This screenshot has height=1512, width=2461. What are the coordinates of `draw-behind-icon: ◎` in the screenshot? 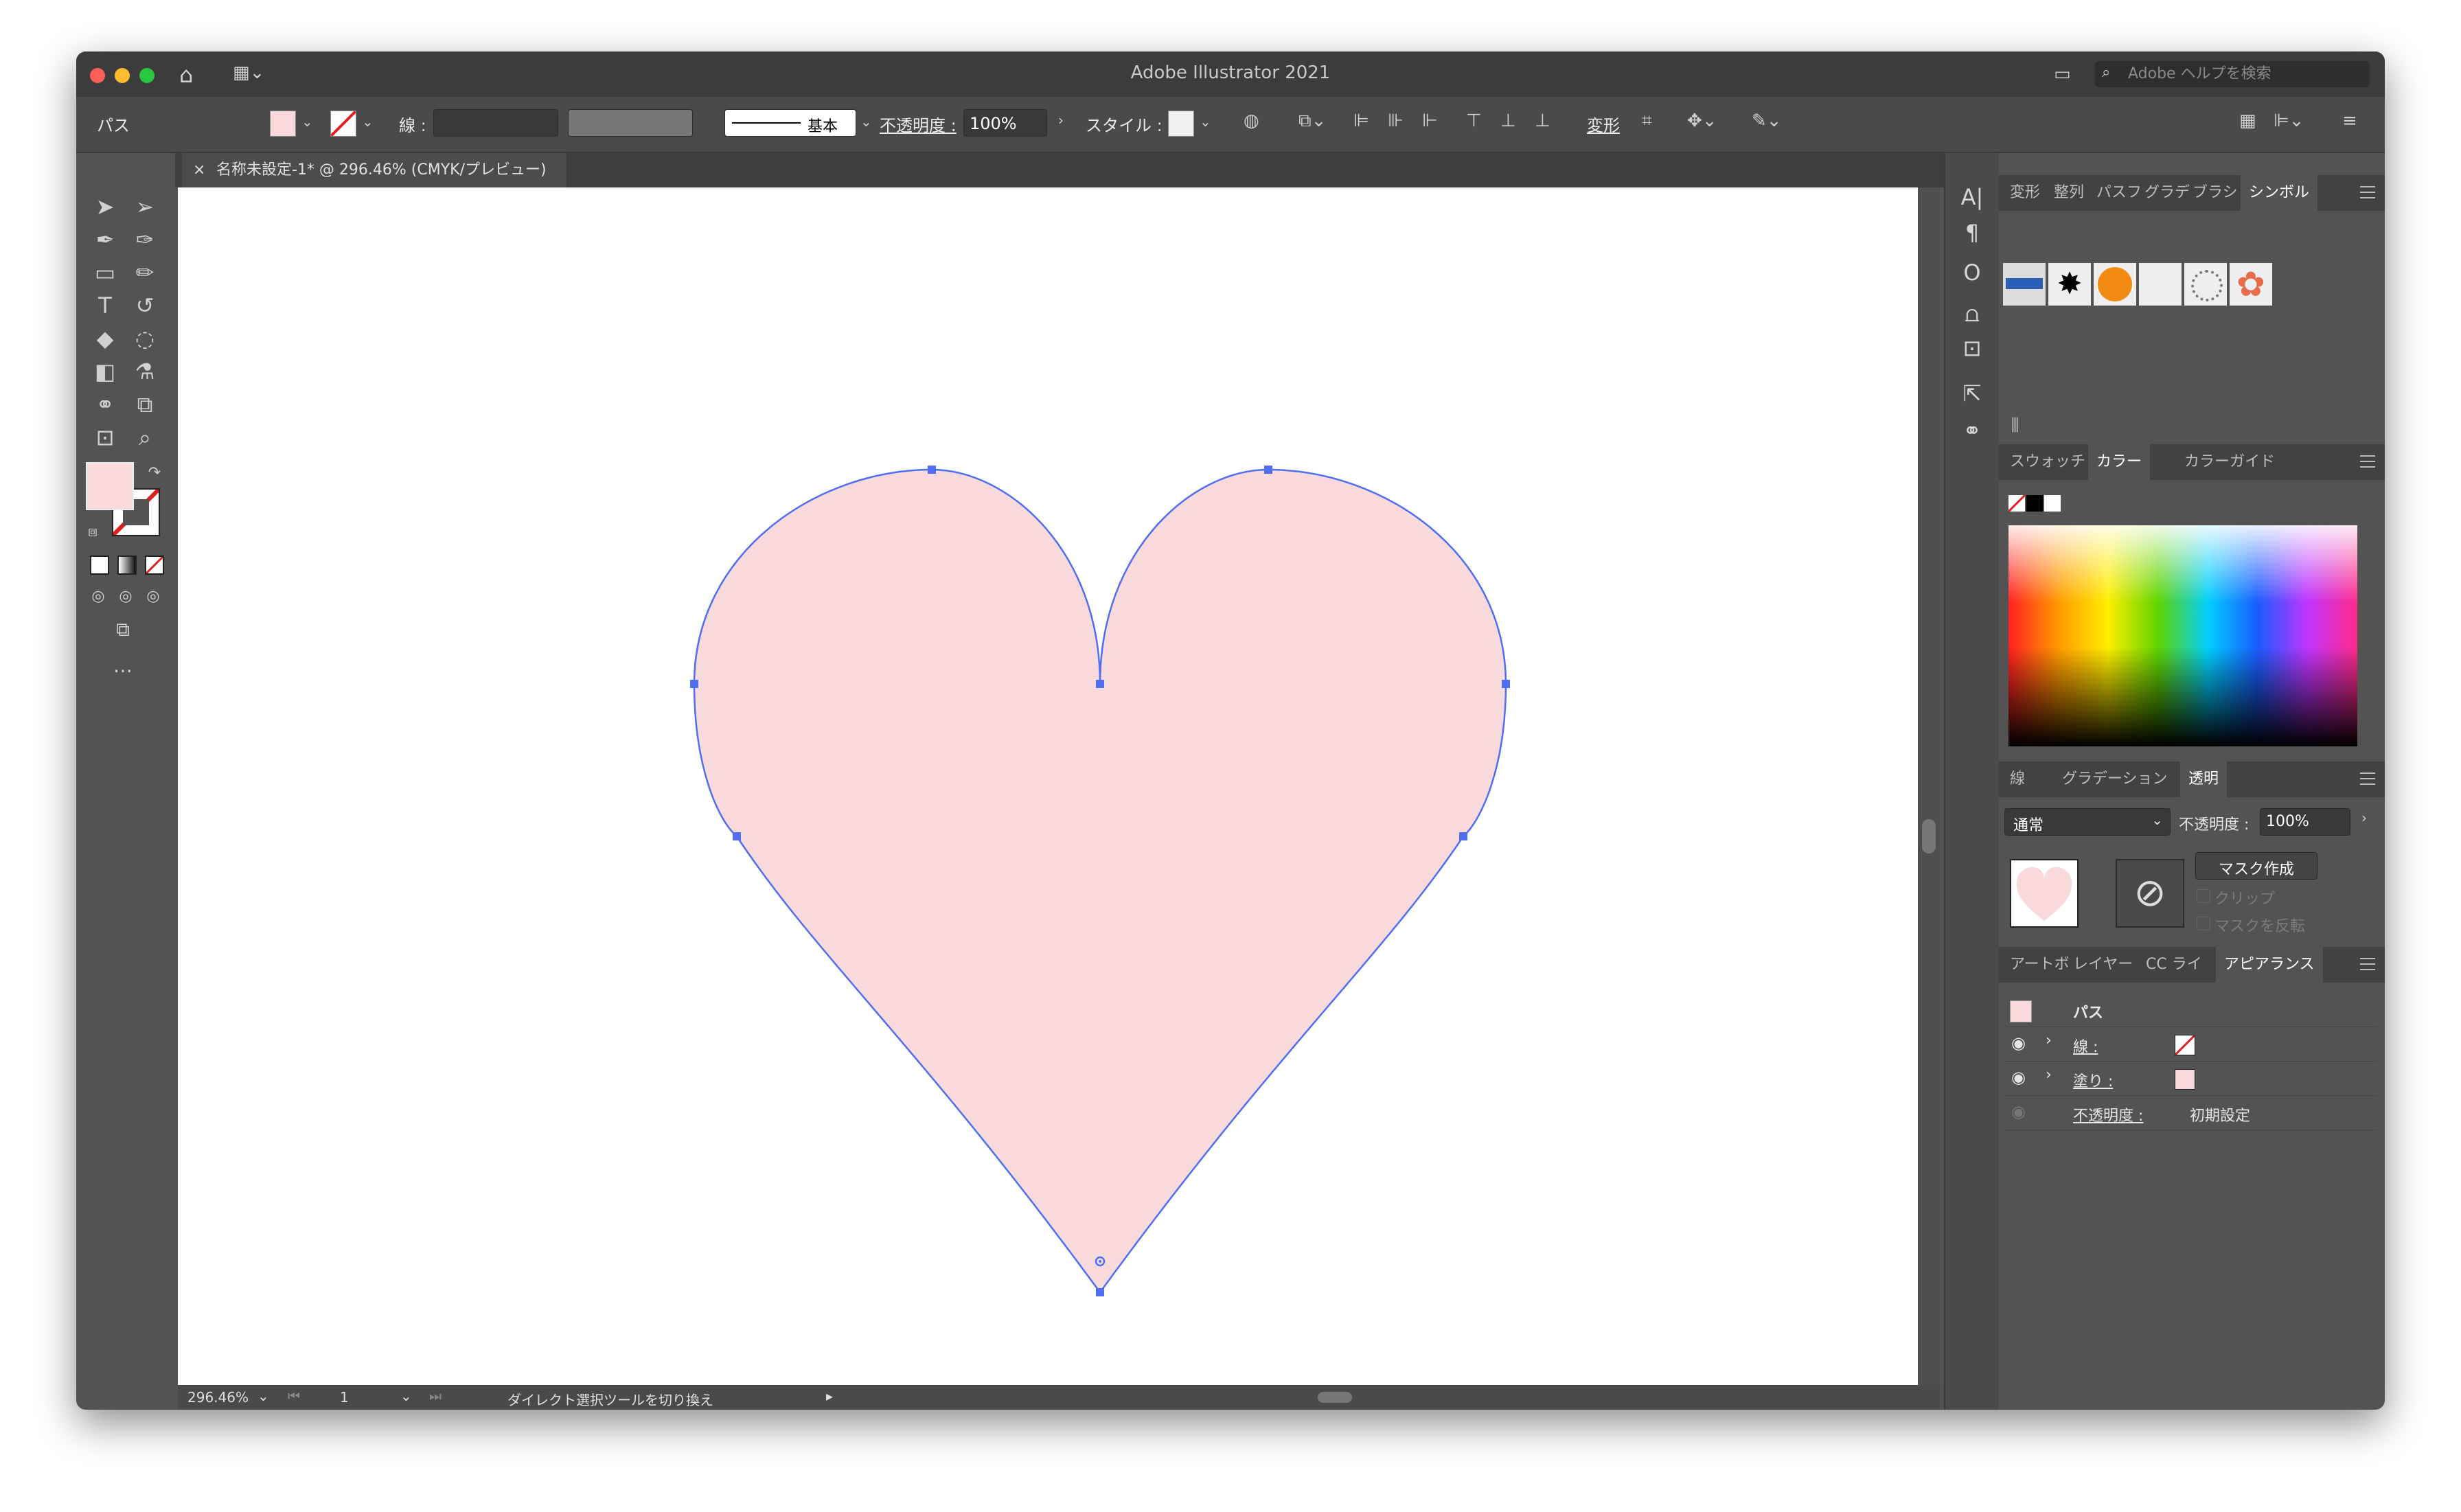 It's located at (125, 596).